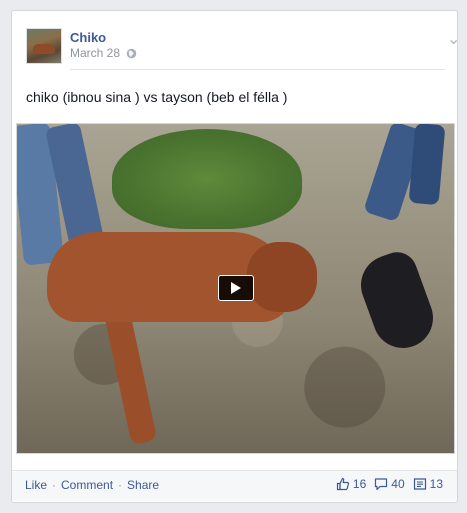  What do you see at coordinates (381, 484) in the screenshot?
I see `comment-icon` at bounding box center [381, 484].